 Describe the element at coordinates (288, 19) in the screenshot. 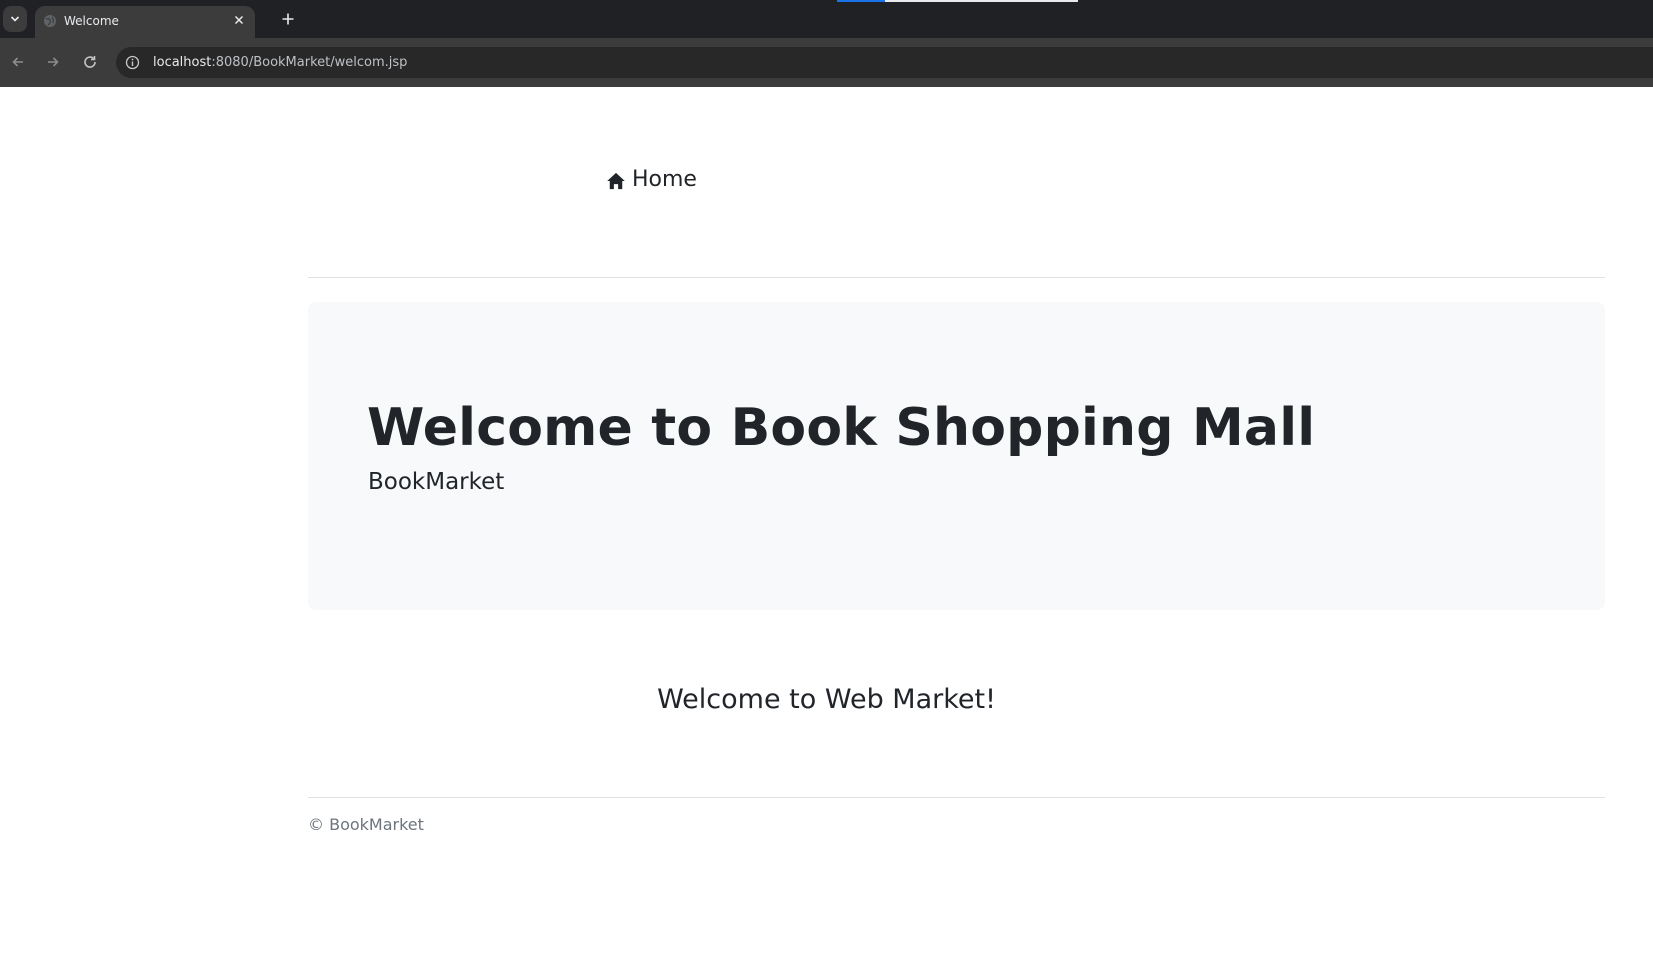

I see `plus-icon` at that location.